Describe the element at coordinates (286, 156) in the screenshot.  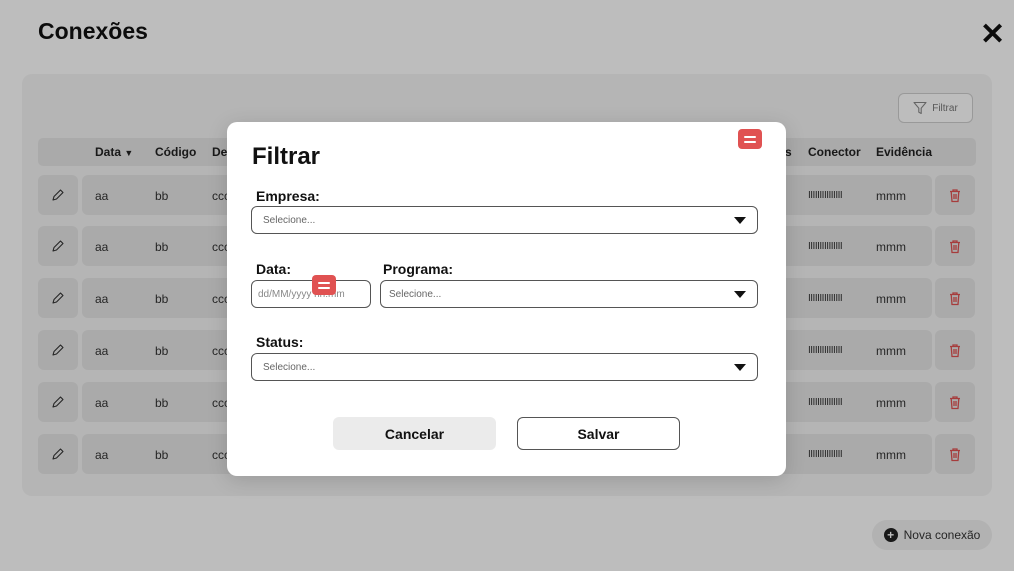
I see `modal-title: Filtrar` at that location.